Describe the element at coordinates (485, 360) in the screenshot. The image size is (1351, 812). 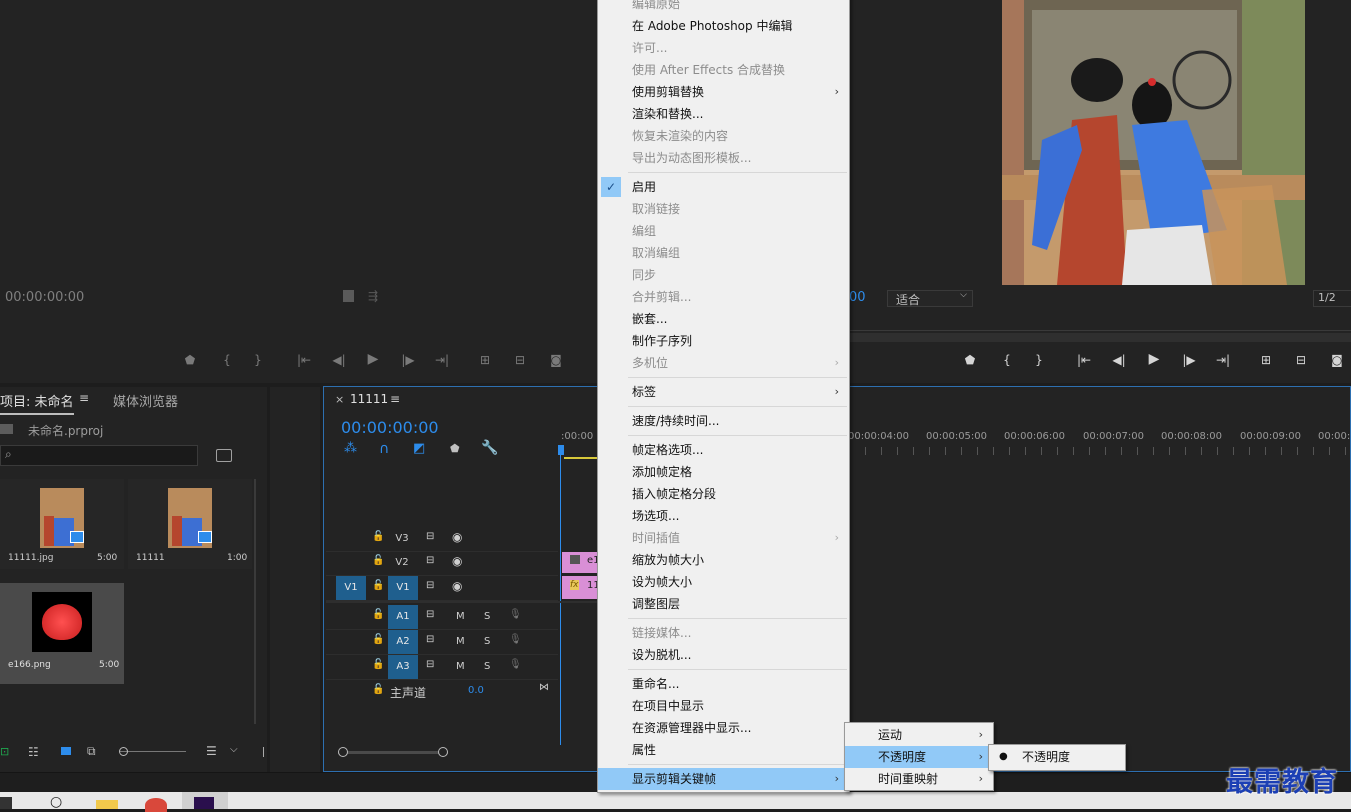
I see `insert-icon: ⊞` at that location.